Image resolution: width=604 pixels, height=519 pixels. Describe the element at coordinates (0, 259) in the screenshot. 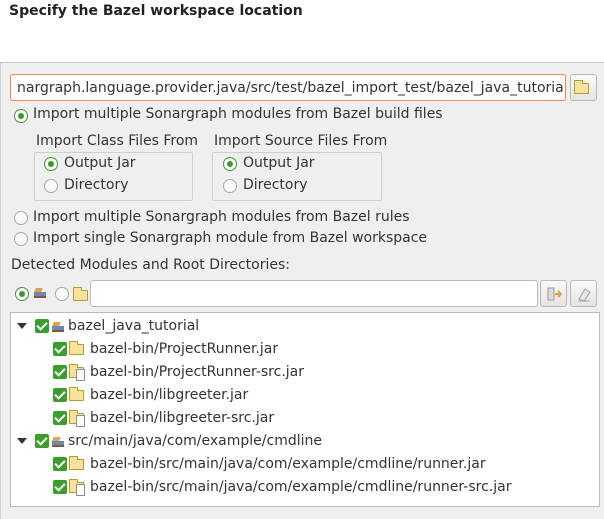

I see `window-left-edge` at that location.